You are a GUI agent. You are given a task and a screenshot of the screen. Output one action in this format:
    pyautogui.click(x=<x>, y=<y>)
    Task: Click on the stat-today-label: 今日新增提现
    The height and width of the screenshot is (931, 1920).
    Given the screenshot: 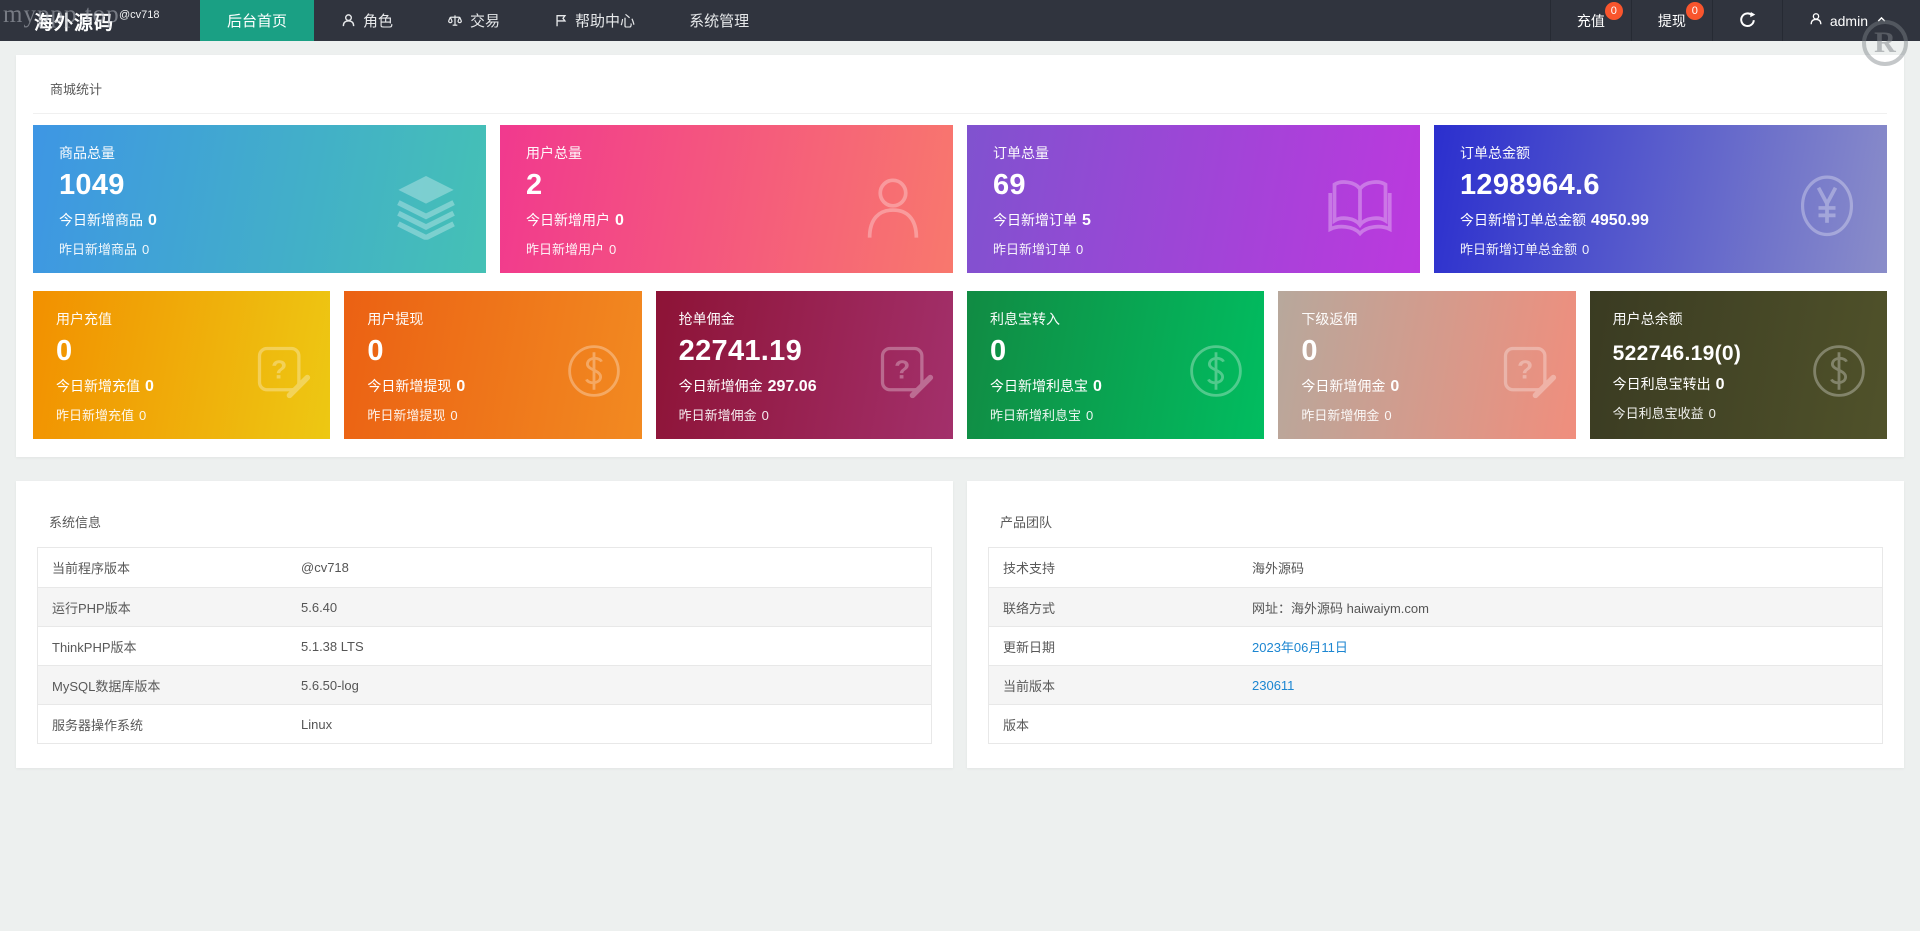 What is the action you would take?
    pyautogui.click(x=409, y=386)
    